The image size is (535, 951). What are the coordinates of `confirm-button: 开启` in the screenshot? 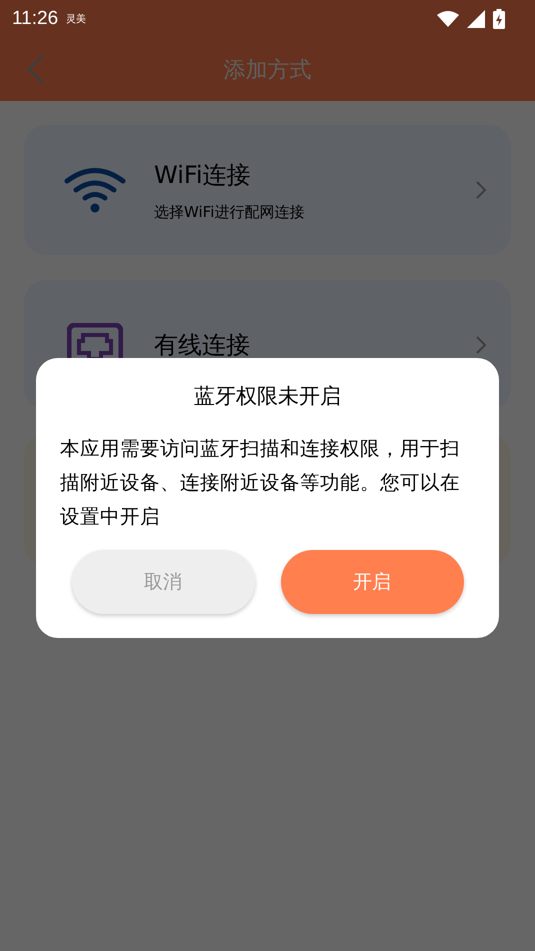 It's located at (372, 582).